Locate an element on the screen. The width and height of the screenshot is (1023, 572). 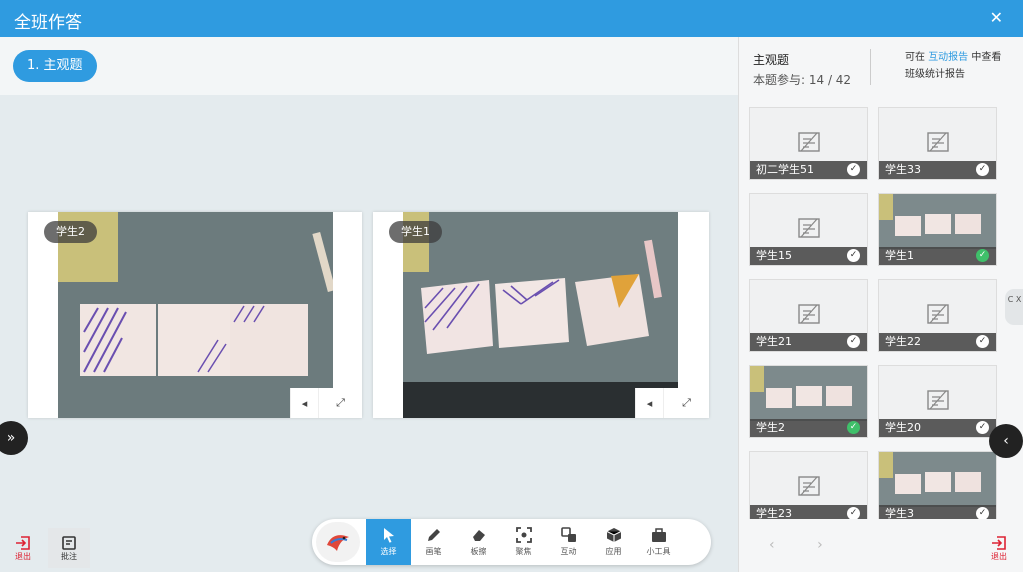
close-icon: ✕ is located at coordinates (996, 17).